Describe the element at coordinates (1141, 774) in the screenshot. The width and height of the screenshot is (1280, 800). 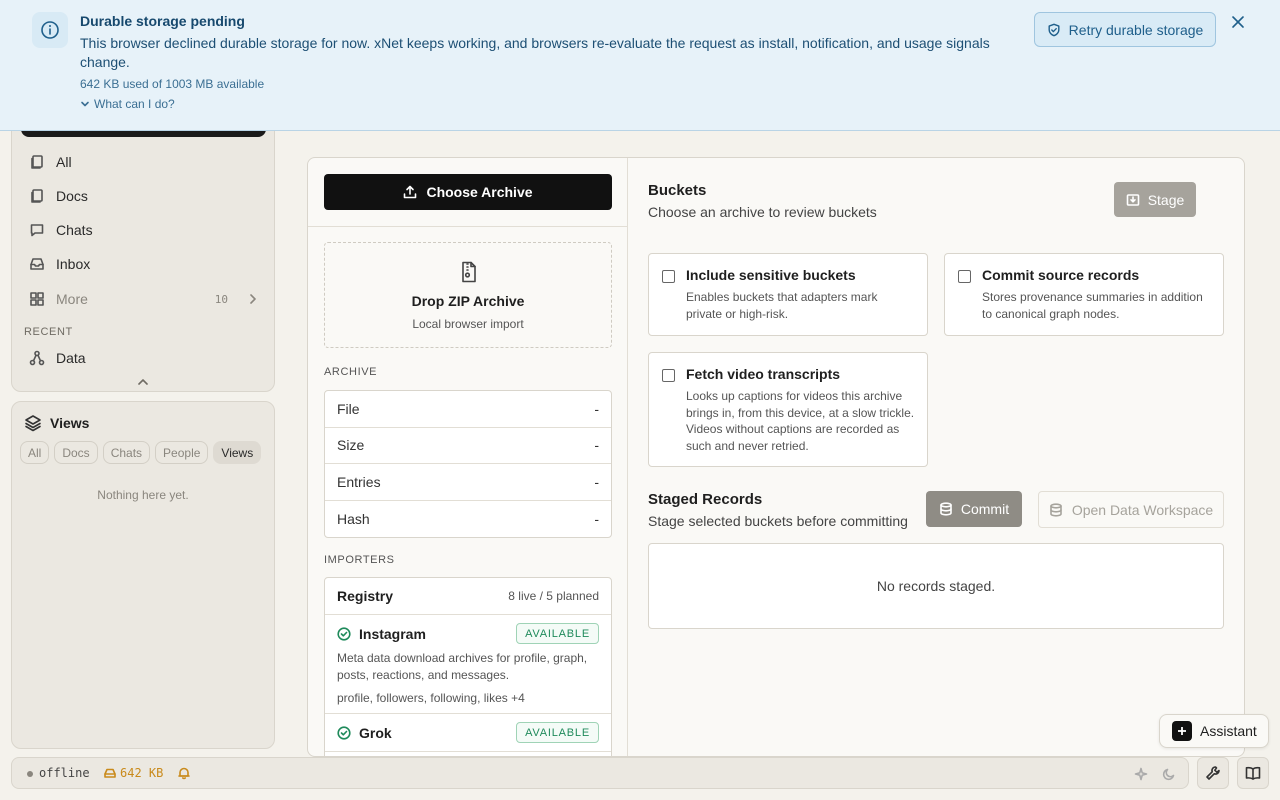
I see `sparkle-icon` at that location.